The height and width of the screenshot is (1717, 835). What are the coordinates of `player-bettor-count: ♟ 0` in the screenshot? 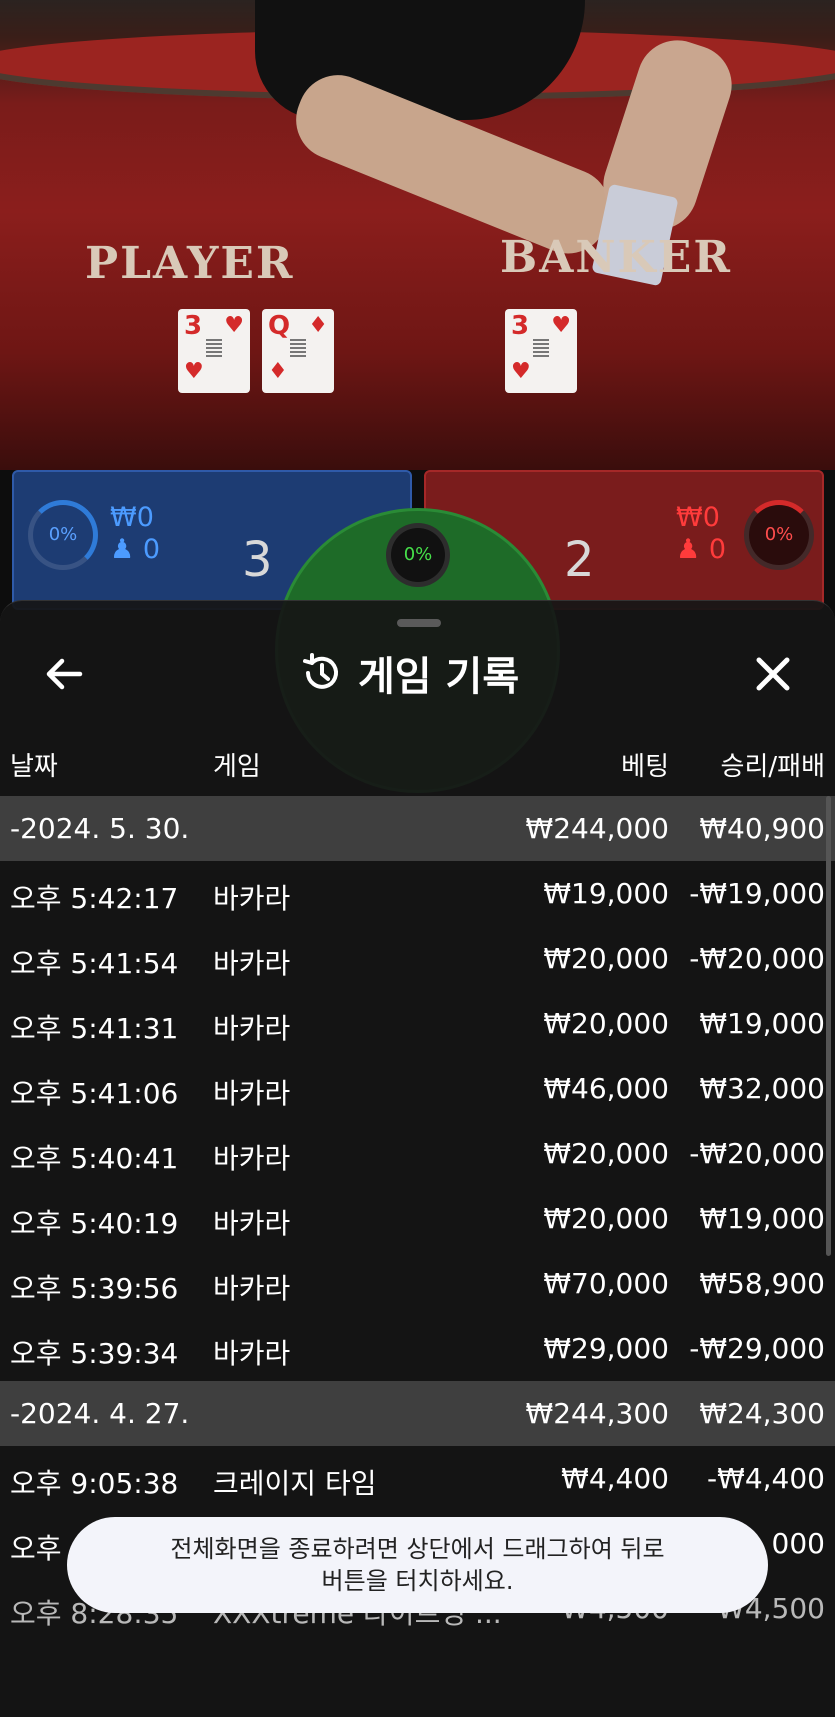 It's located at (135, 549).